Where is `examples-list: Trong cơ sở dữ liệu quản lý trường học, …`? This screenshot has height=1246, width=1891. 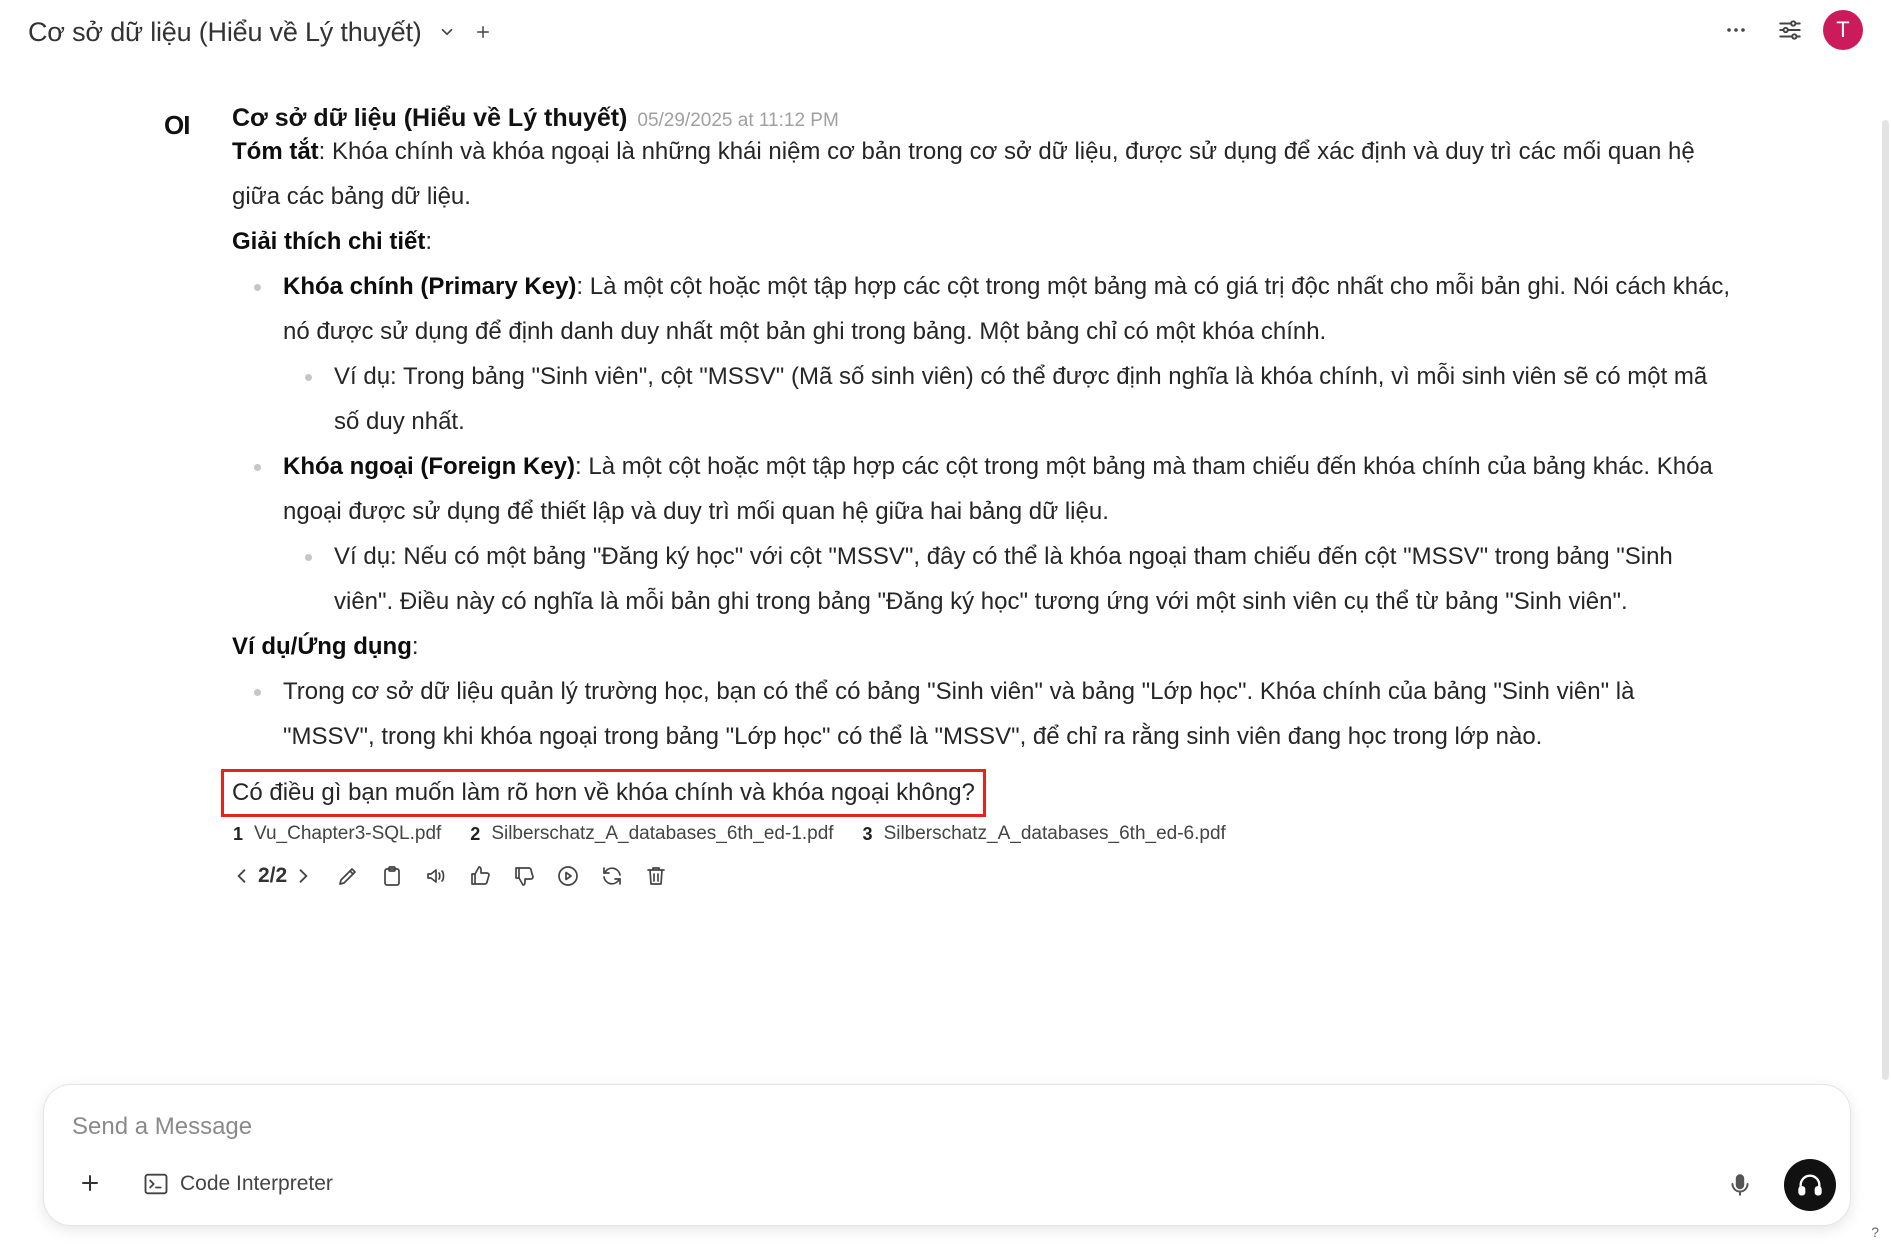
examples-list: Trong cơ sở dữ liệu quản lý trường học, … is located at coordinates (982, 714).